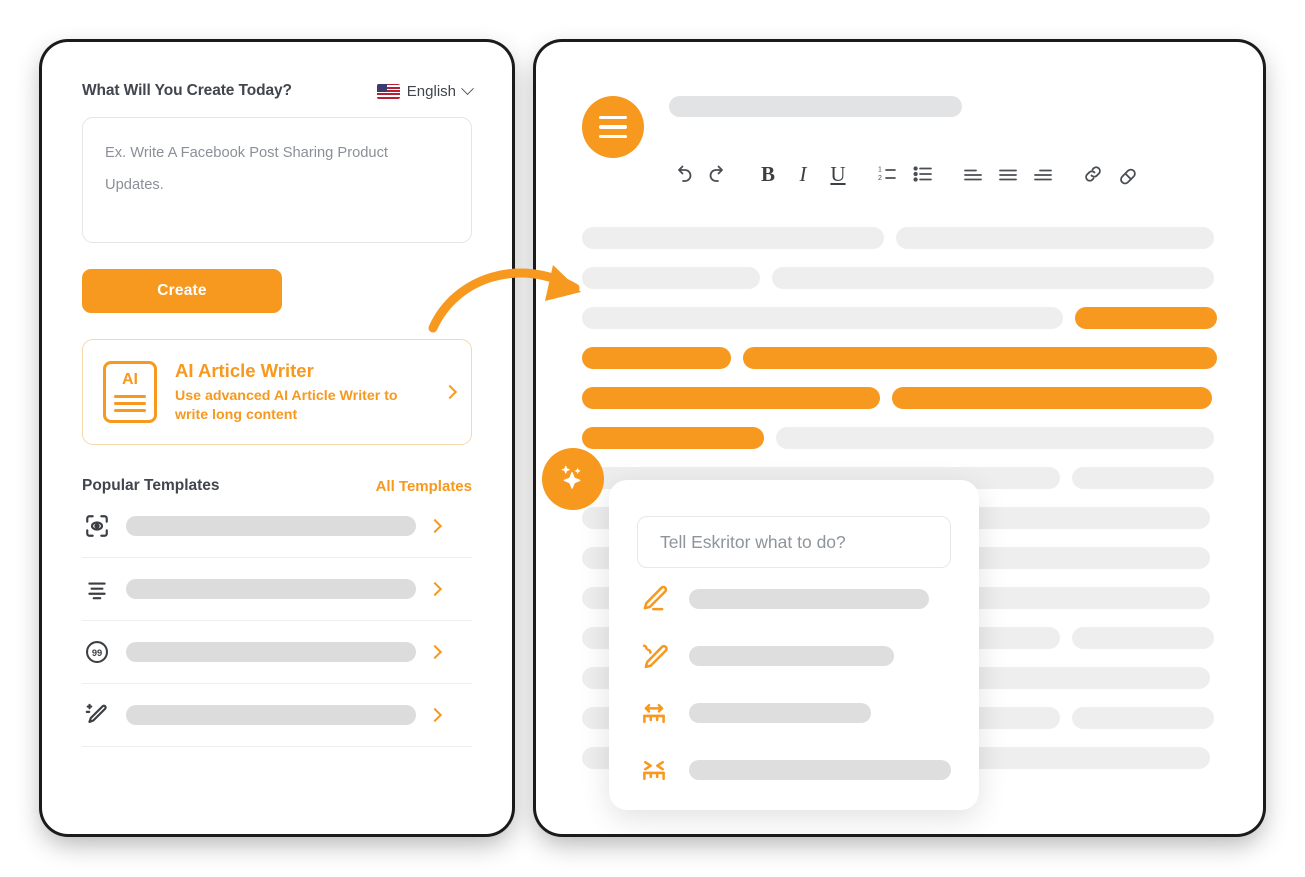  Describe the element at coordinates (683, 174) in the screenshot. I see `undo-icon` at that location.